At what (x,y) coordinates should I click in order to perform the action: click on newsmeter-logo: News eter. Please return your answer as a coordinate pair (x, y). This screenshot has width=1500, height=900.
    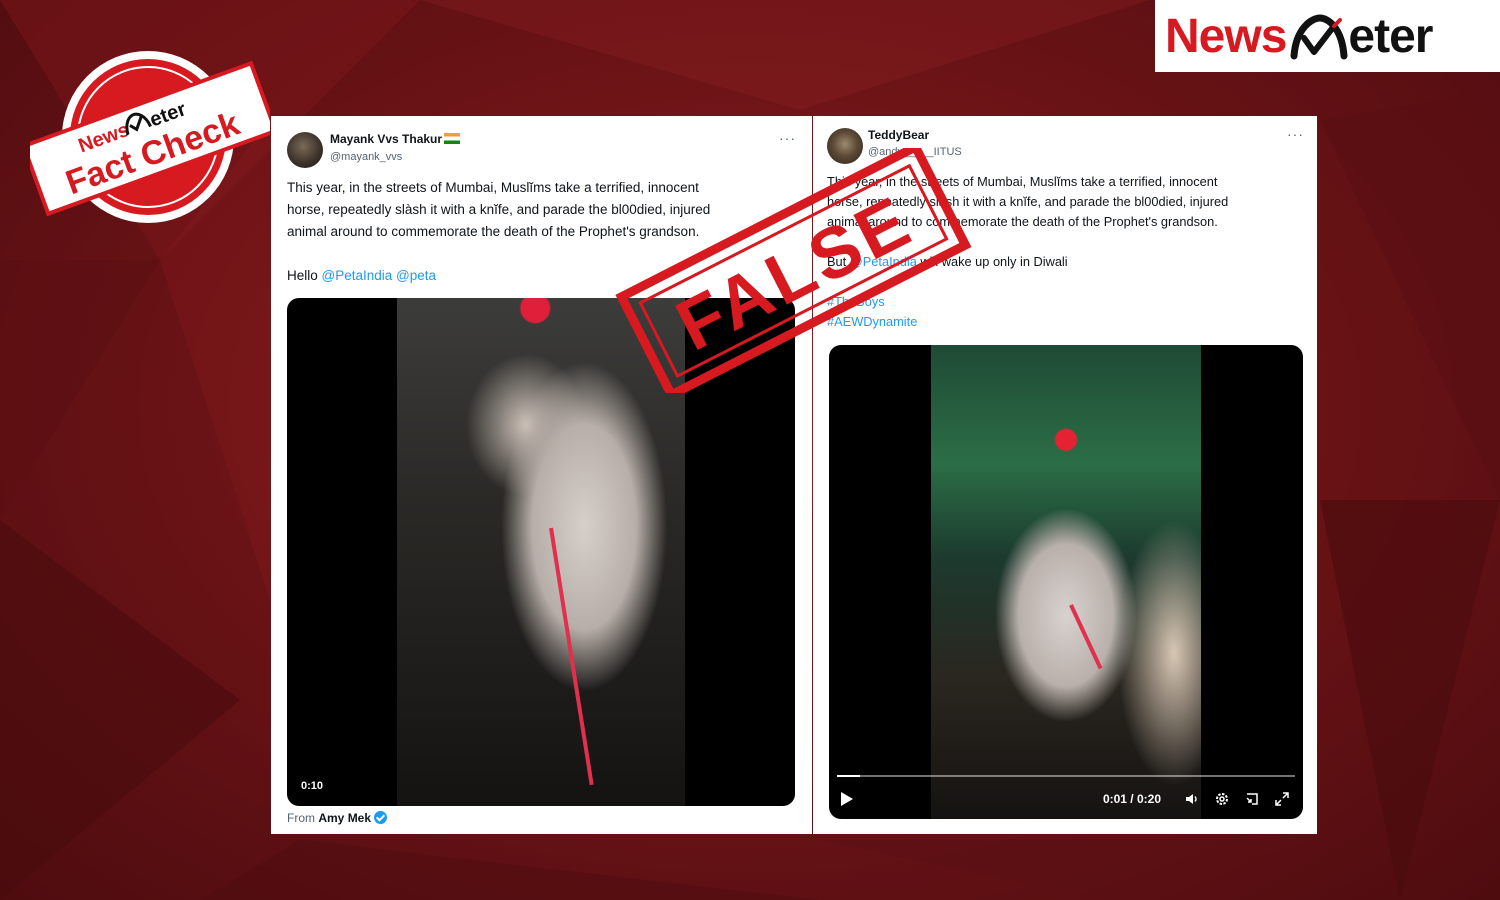
    Looking at the image, I should click on (1327, 36).